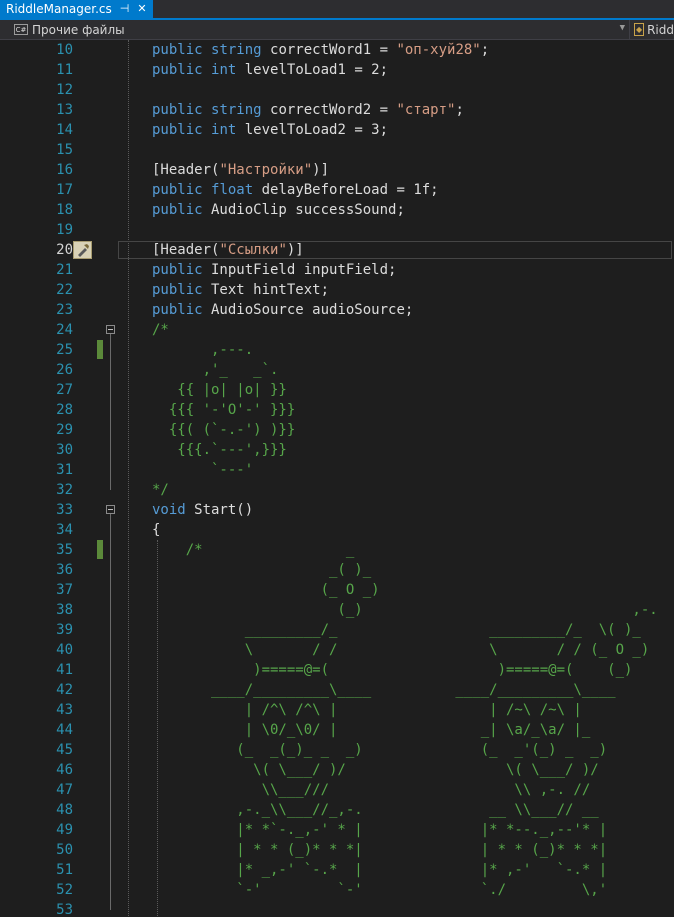  I want to click on code-line: 39 _________/_ _________/_ \( )_, so click(337, 630).